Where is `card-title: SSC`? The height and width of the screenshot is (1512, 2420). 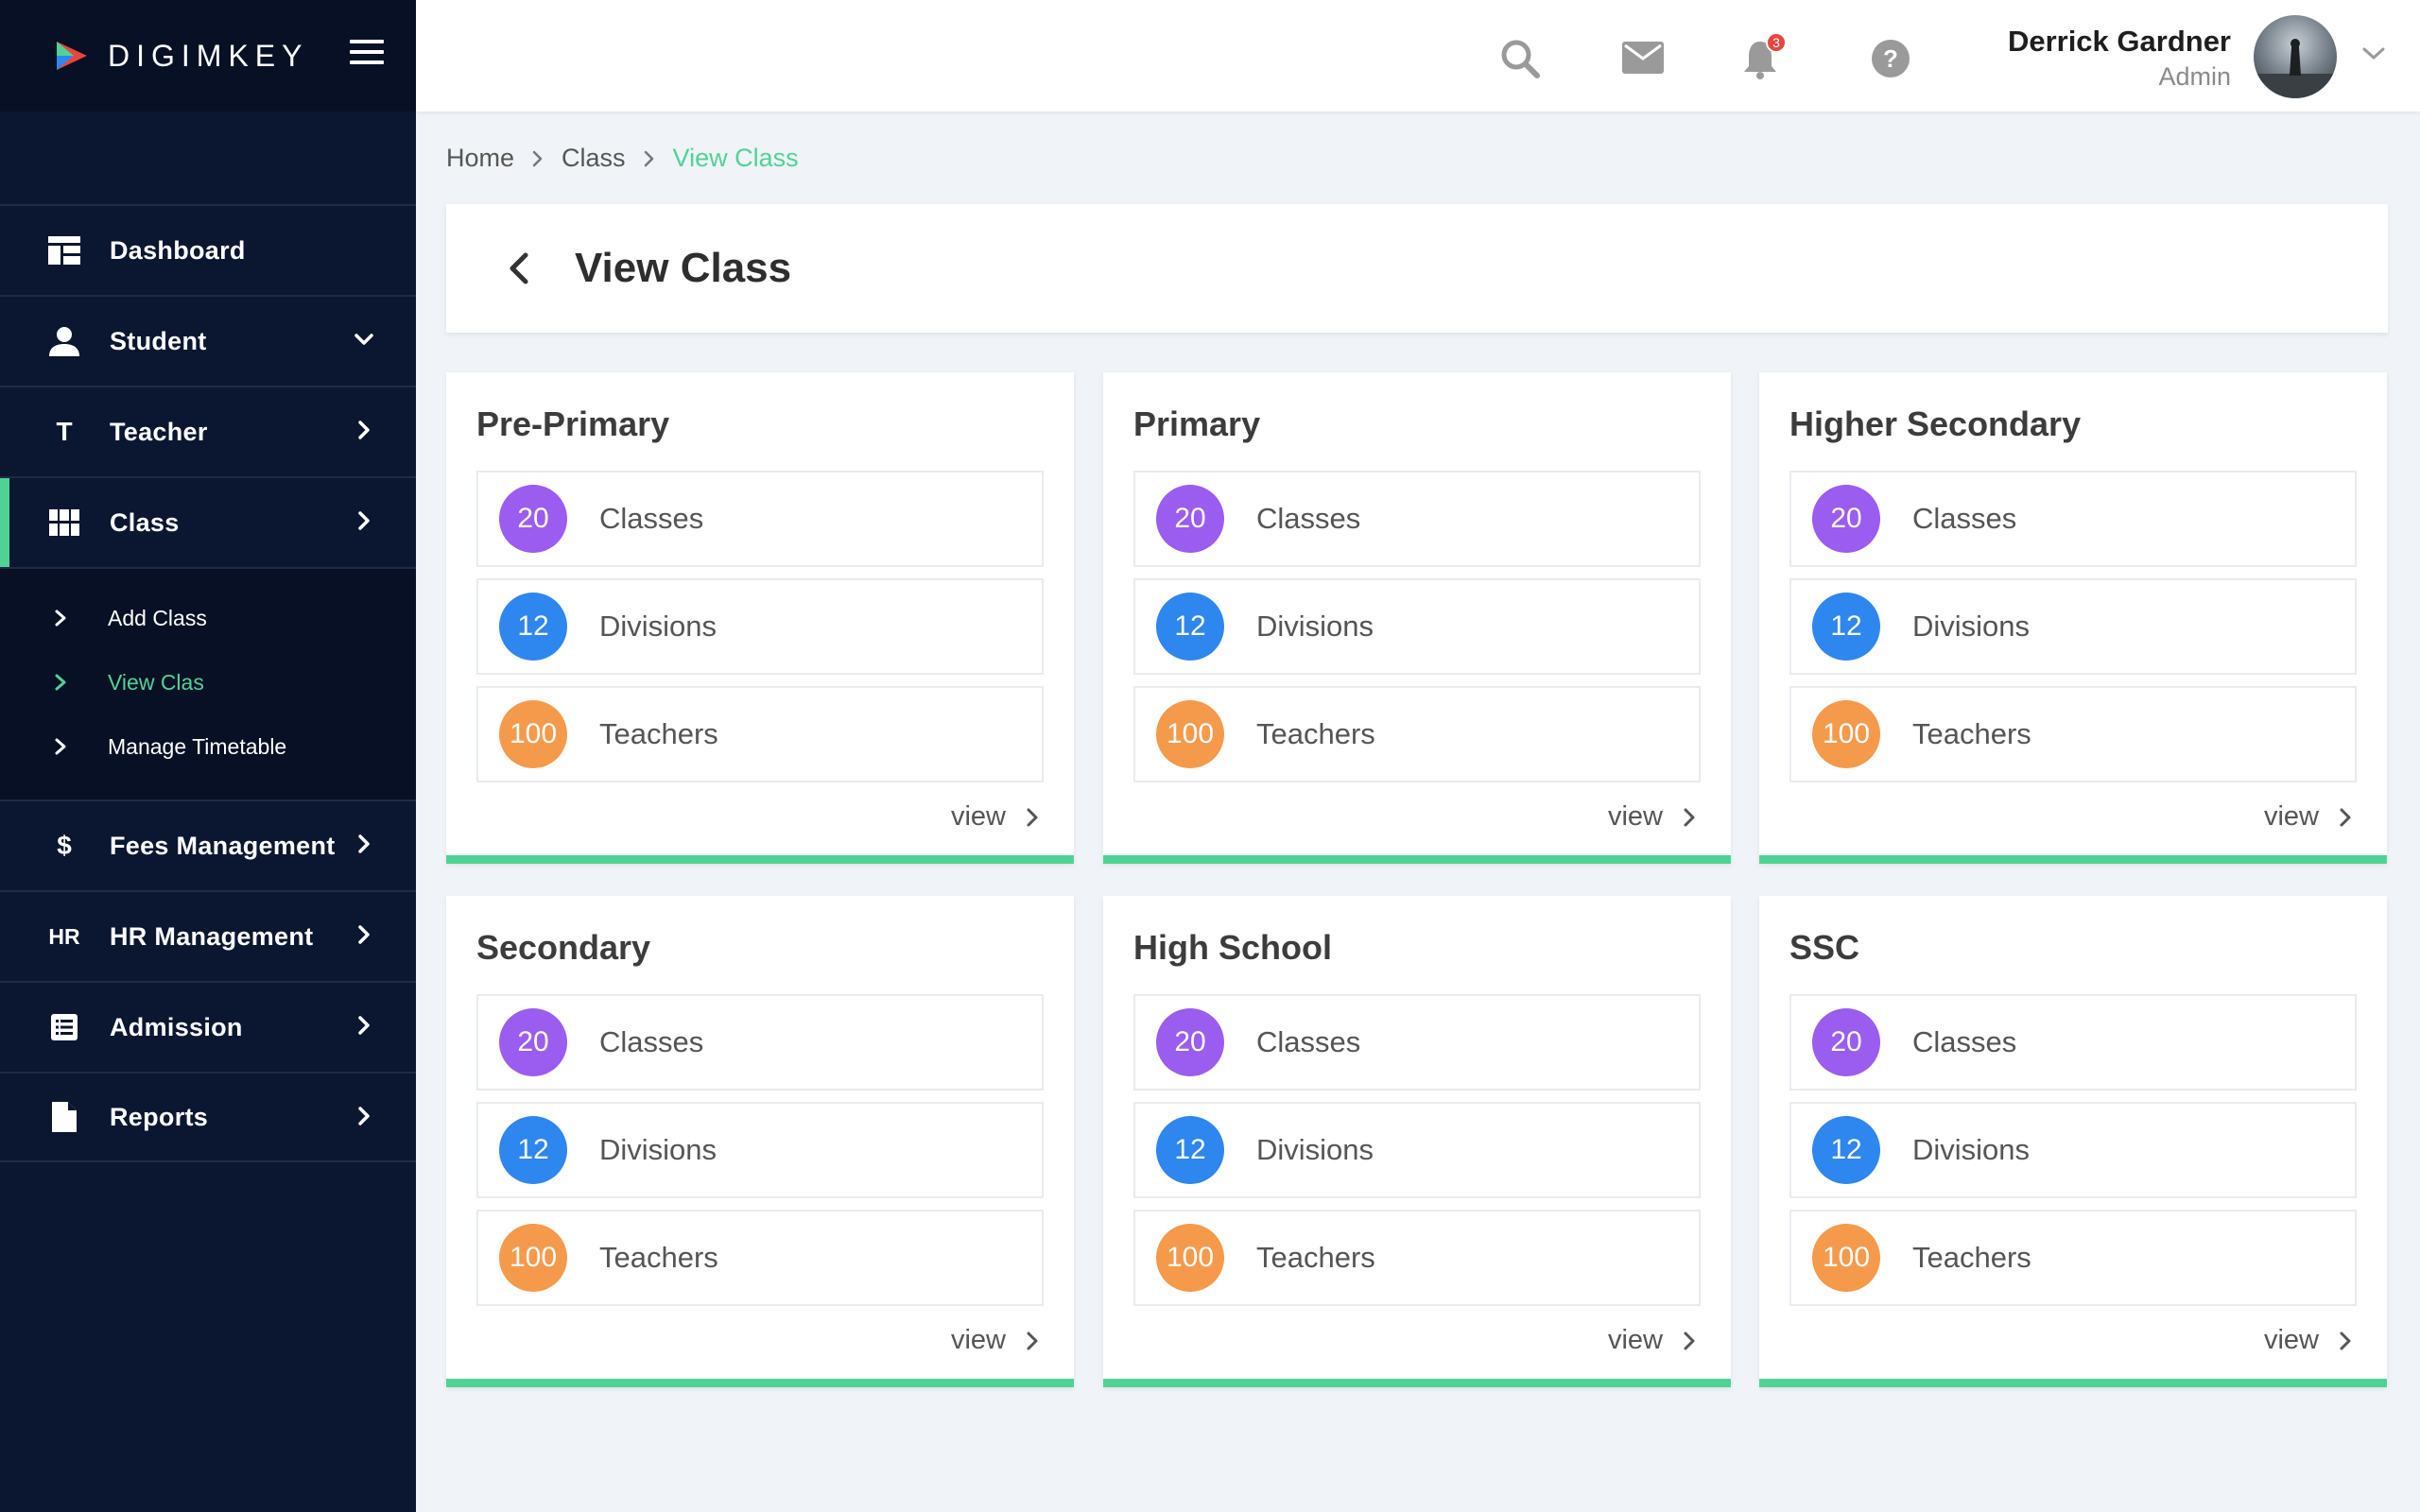 card-title: SSC is located at coordinates (1824, 947).